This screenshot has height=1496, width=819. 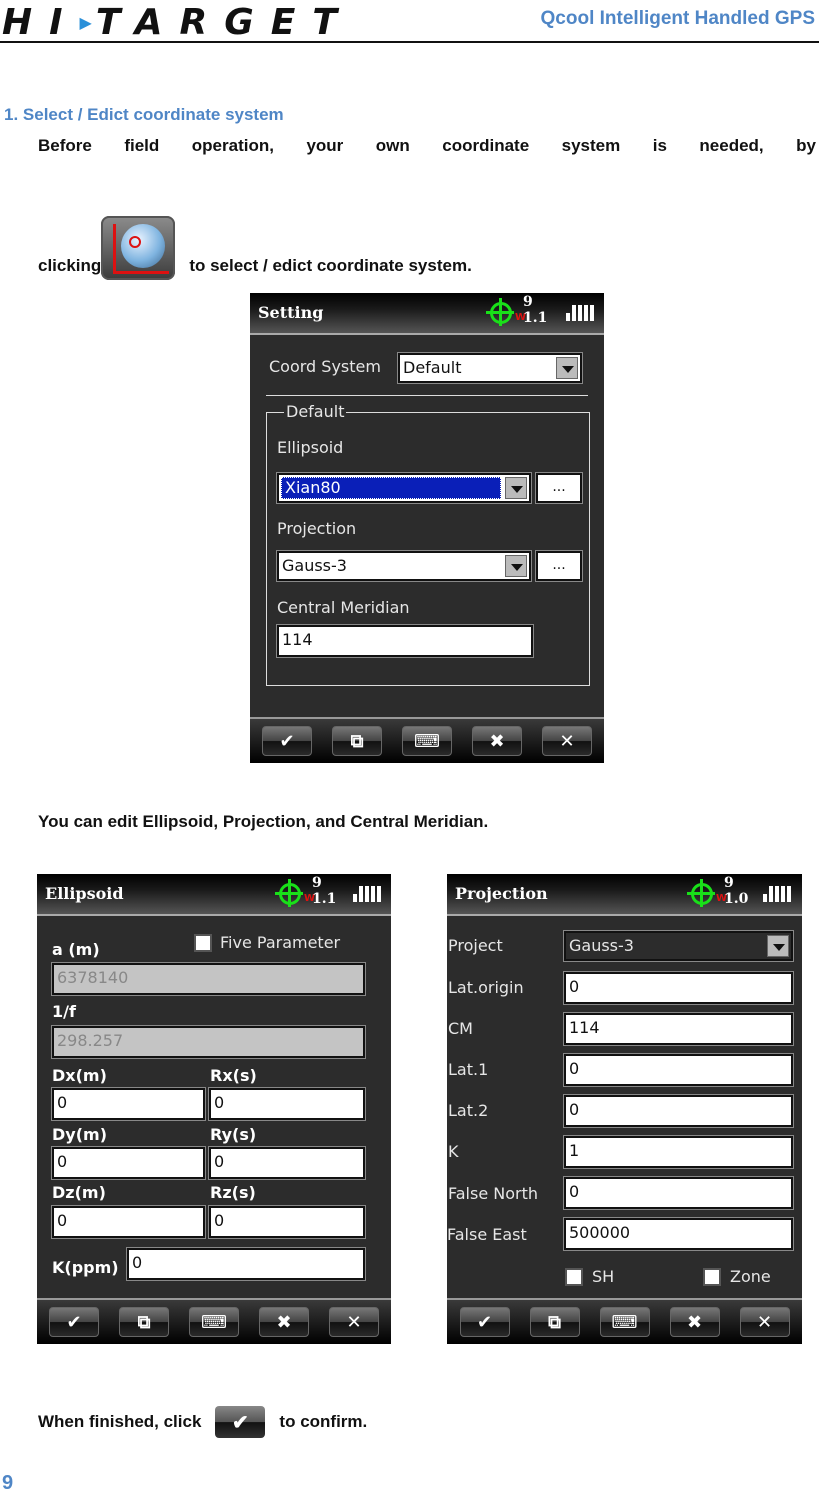 What do you see at coordinates (678, 1111) in the screenshot?
I see `lat2-input: 0` at bounding box center [678, 1111].